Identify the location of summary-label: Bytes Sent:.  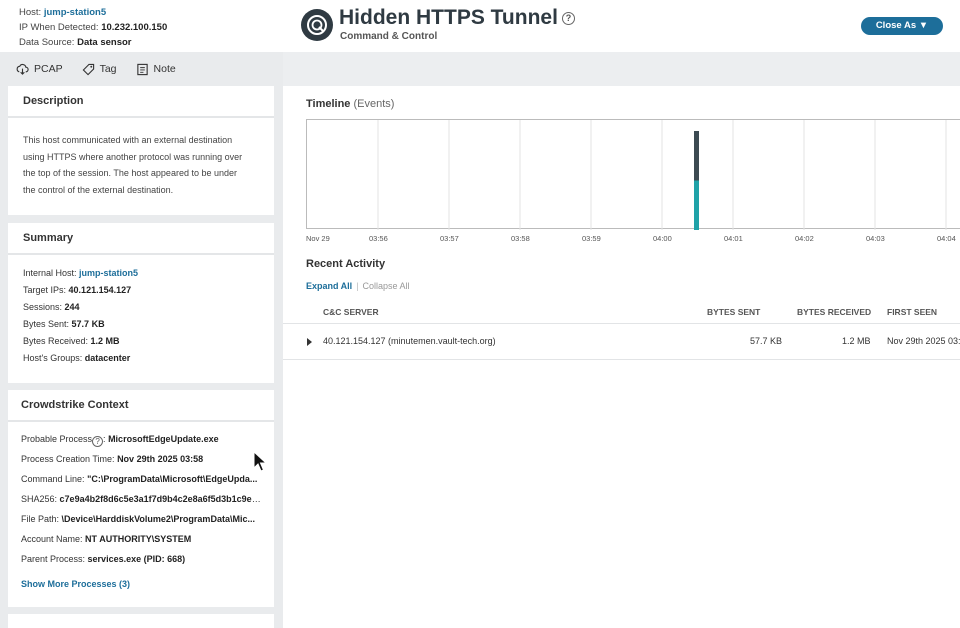
(46, 324).